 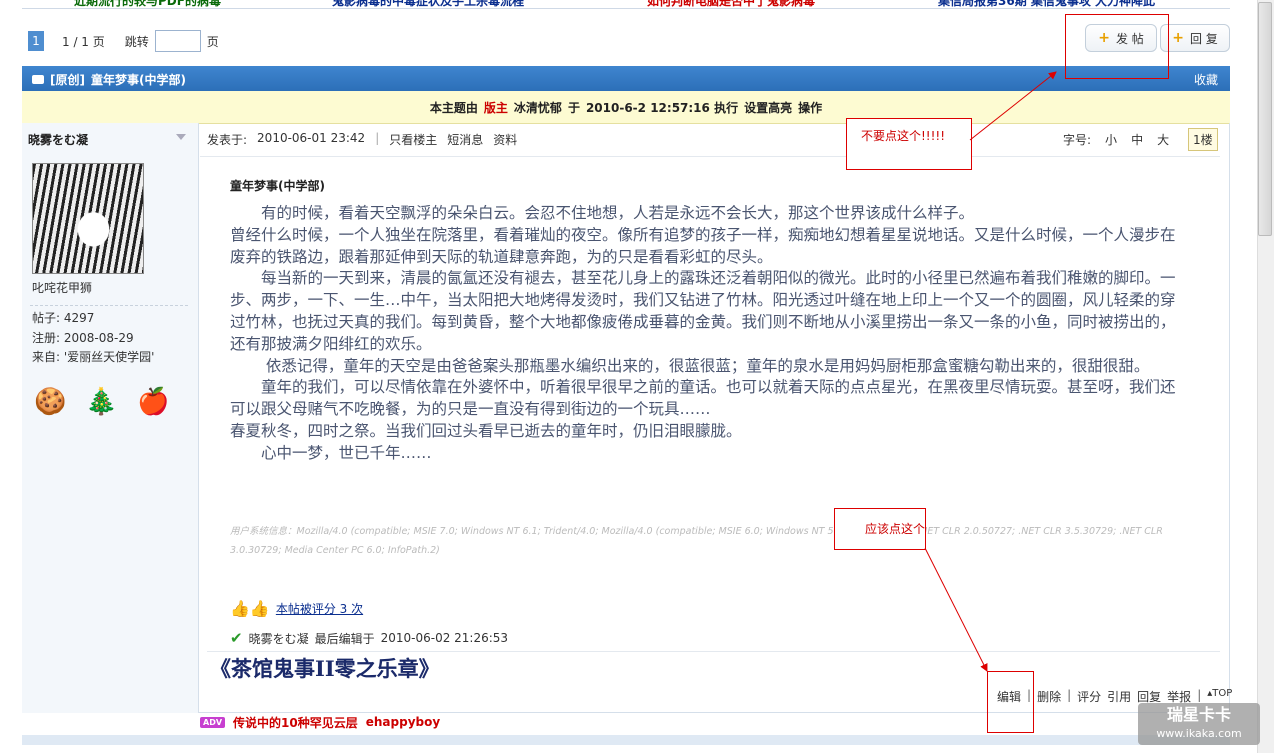 What do you see at coordinates (956, 609) in the screenshot?
I see `arrow-to-edit` at bounding box center [956, 609].